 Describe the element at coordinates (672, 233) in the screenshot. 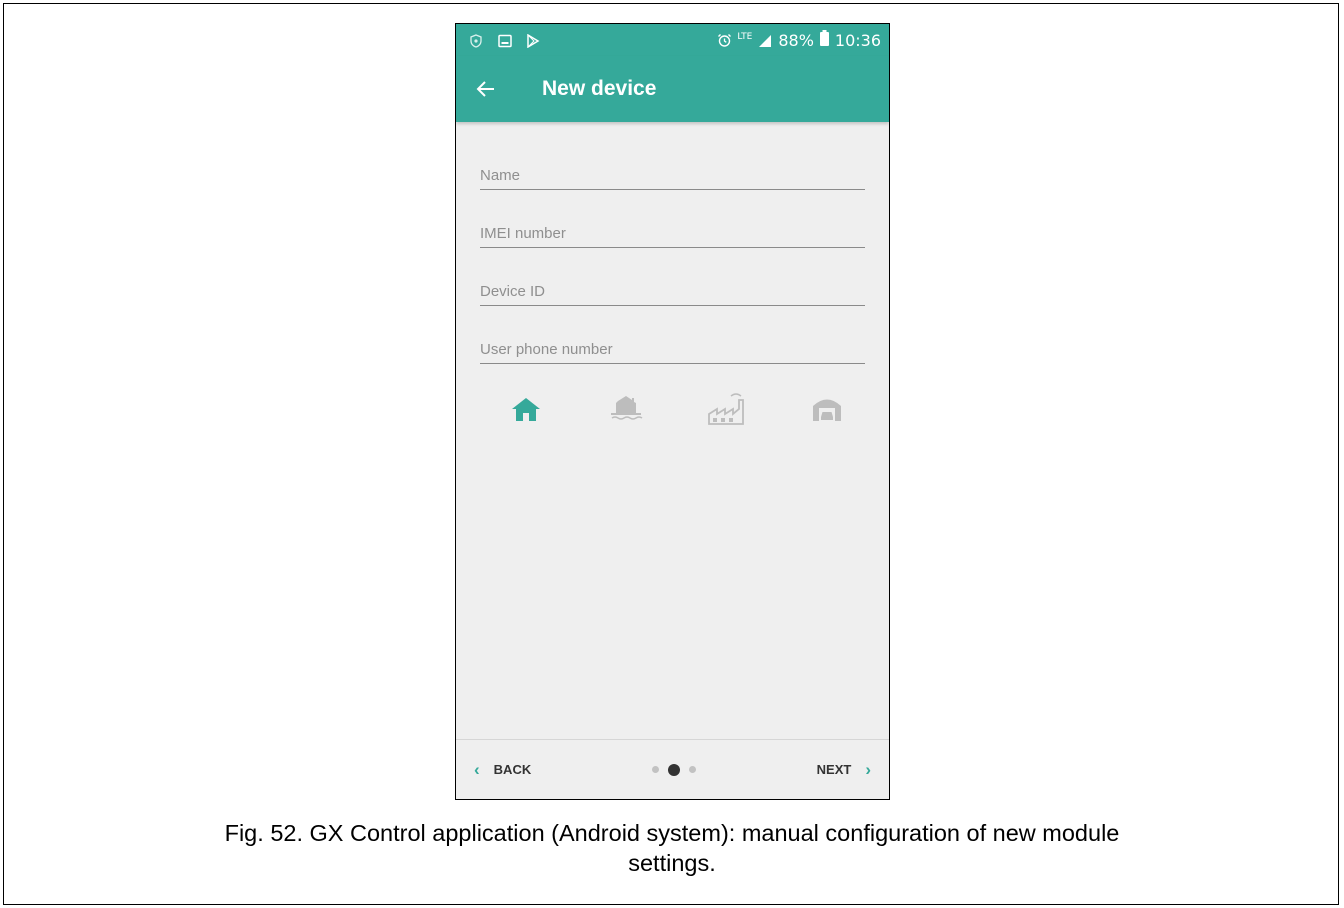

I see `imei-input` at that location.